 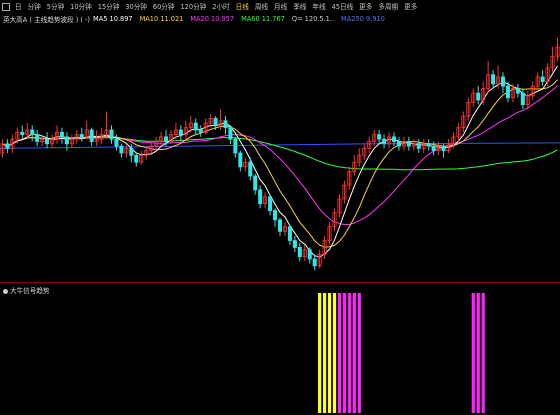 What do you see at coordinates (109, 7) in the screenshot?
I see `period-button-4: 15分钟` at bounding box center [109, 7].